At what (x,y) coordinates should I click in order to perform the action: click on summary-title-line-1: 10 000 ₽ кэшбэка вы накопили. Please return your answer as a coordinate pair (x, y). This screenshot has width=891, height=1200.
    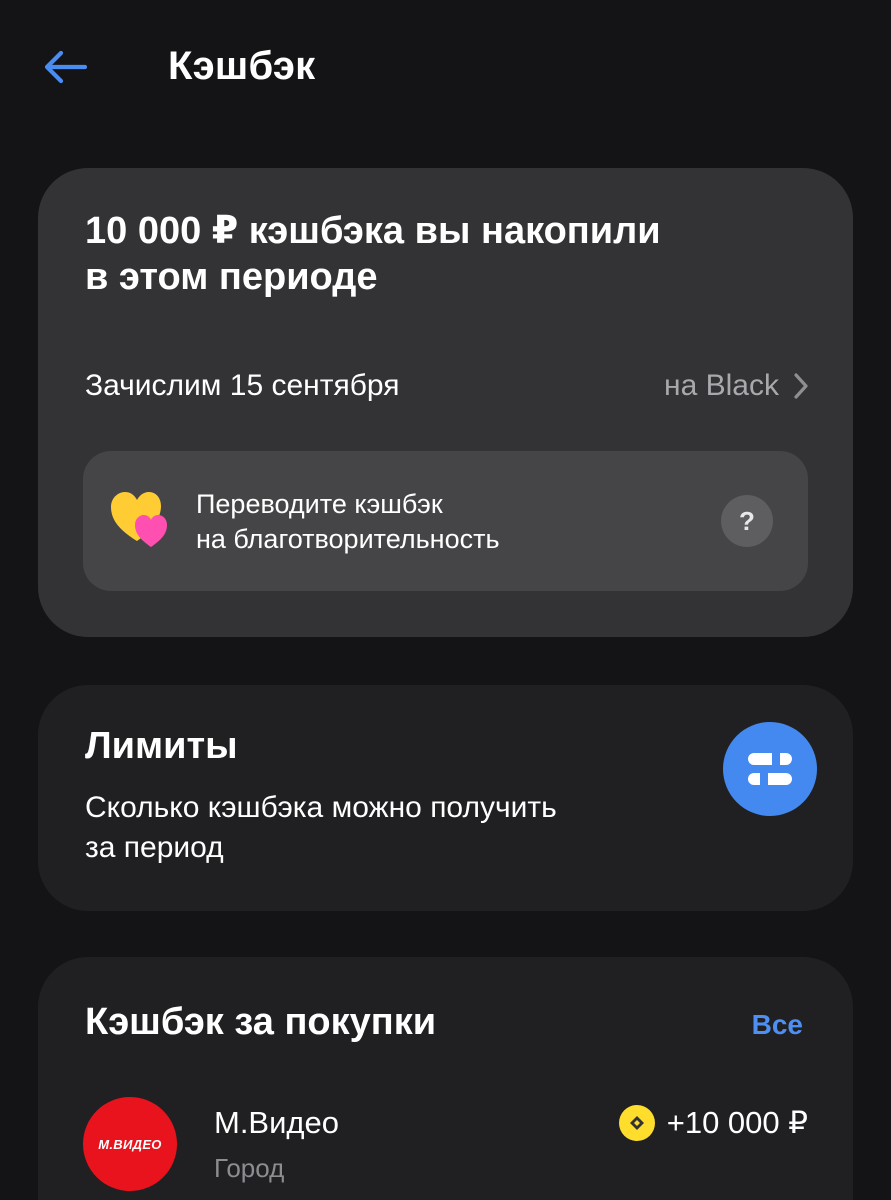
    Looking at the image, I should click on (373, 231).